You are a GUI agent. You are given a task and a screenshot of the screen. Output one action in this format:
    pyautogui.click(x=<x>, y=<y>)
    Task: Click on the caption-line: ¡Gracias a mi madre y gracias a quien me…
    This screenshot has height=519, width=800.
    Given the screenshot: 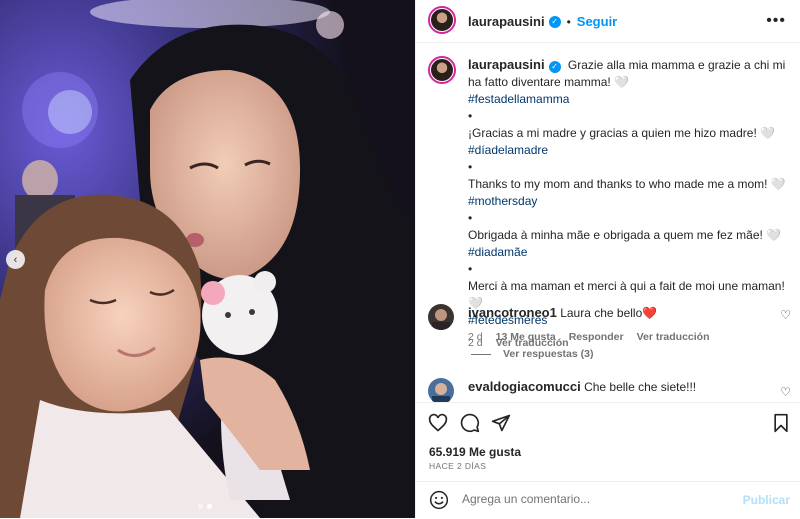 What is the action you would take?
    pyautogui.click(x=622, y=133)
    